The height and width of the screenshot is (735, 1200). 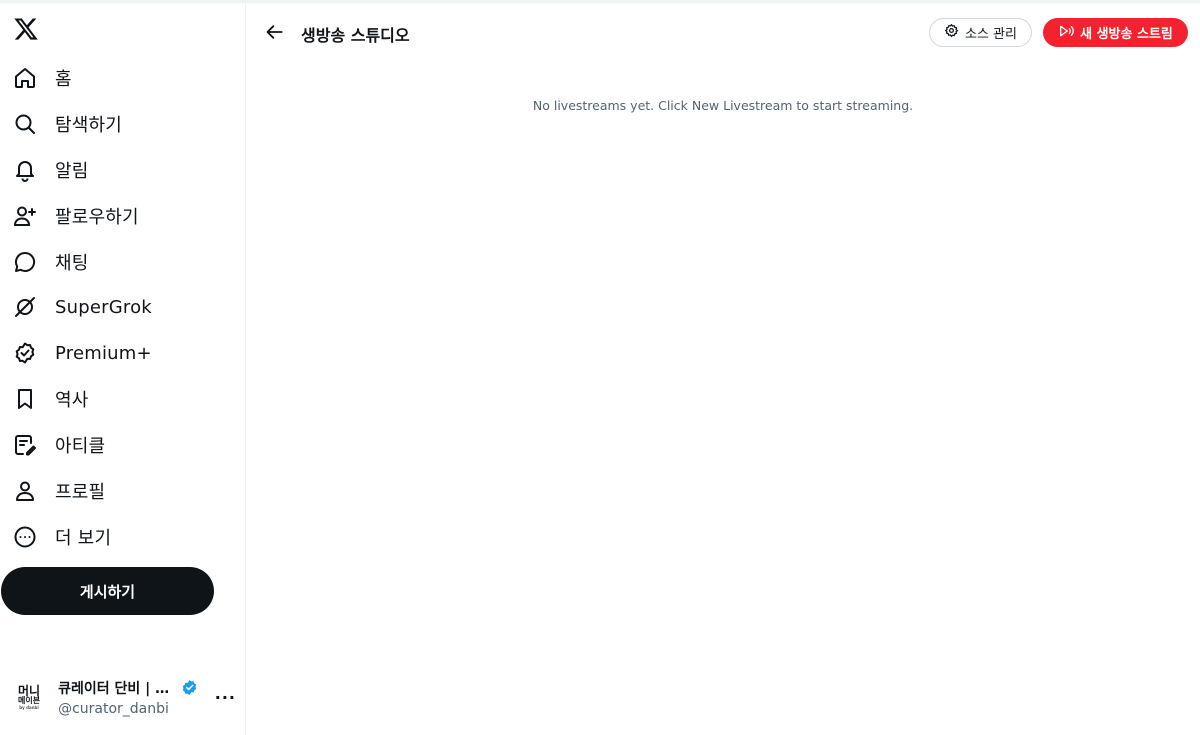 What do you see at coordinates (123, 445) in the screenshot?
I see `nav-item-articles: 아티클` at bounding box center [123, 445].